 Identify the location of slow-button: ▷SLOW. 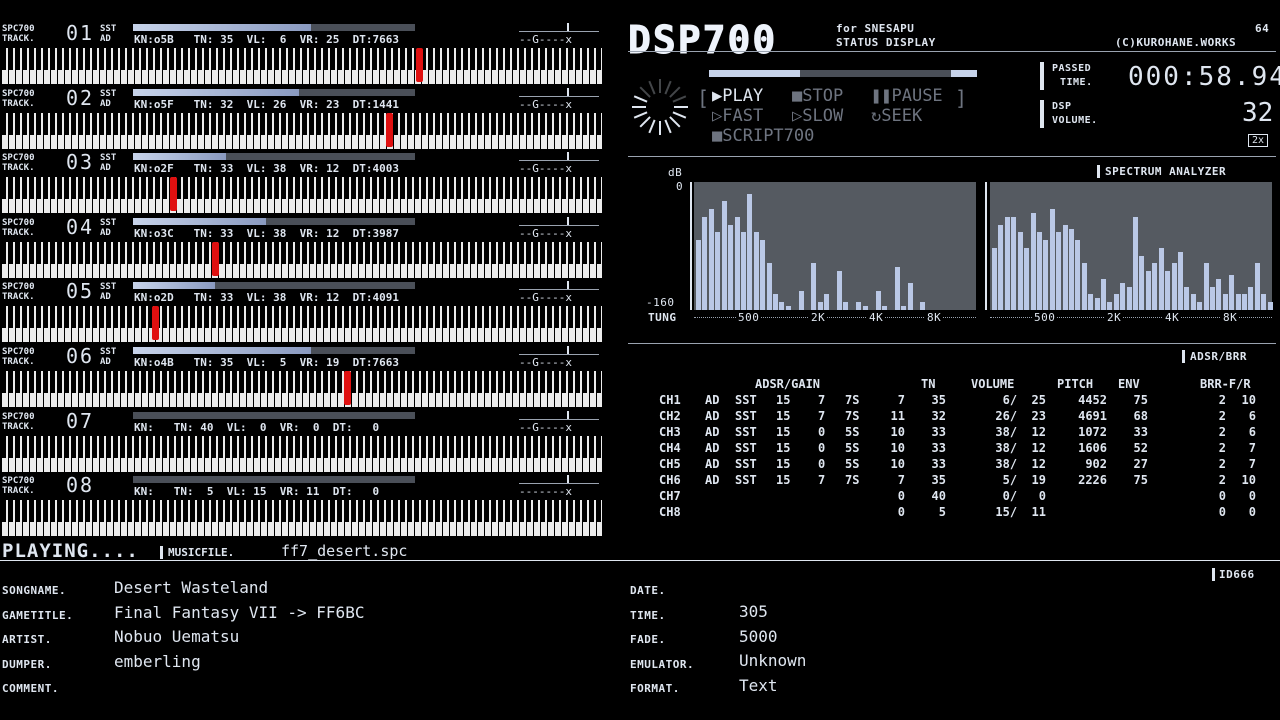
(817, 116).